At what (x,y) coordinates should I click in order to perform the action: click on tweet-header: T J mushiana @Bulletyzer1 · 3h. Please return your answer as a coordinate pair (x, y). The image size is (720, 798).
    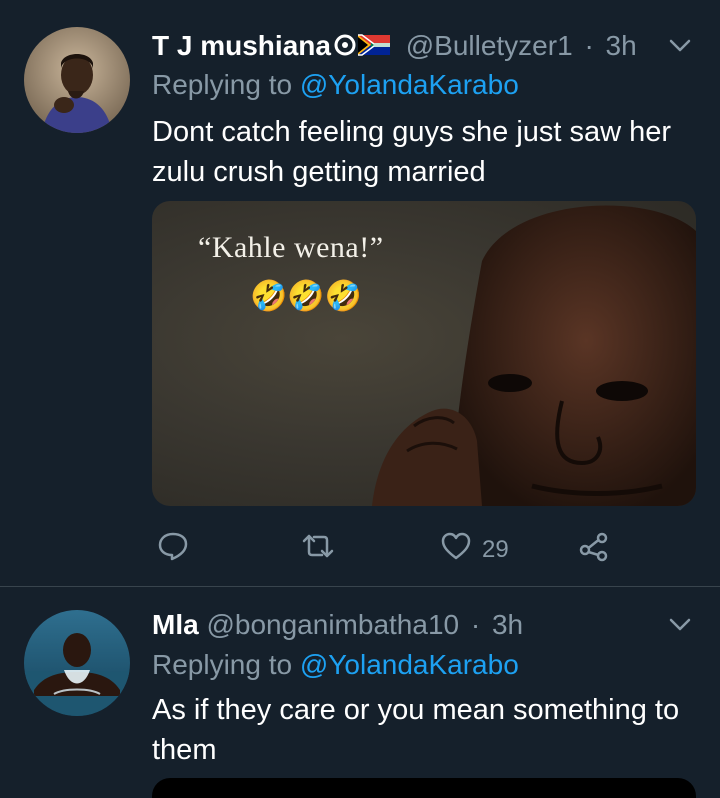
    Looking at the image, I should click on (394, 47).